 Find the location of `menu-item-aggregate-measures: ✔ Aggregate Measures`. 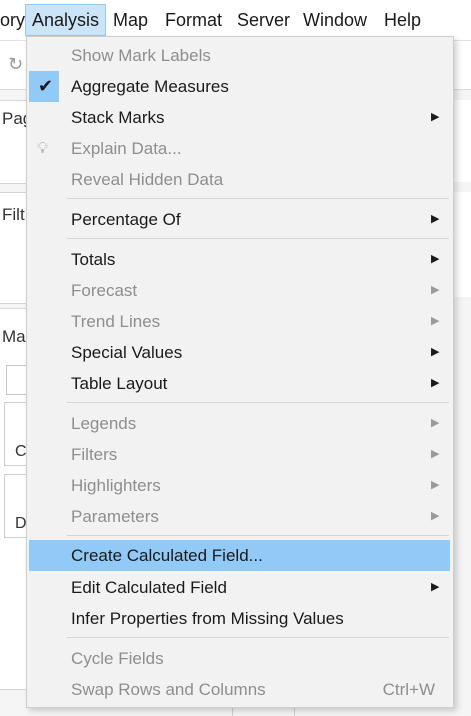

menu-item-aggregate-measures: ✔ Aggregate Measures is located at coordinates (240, 86).